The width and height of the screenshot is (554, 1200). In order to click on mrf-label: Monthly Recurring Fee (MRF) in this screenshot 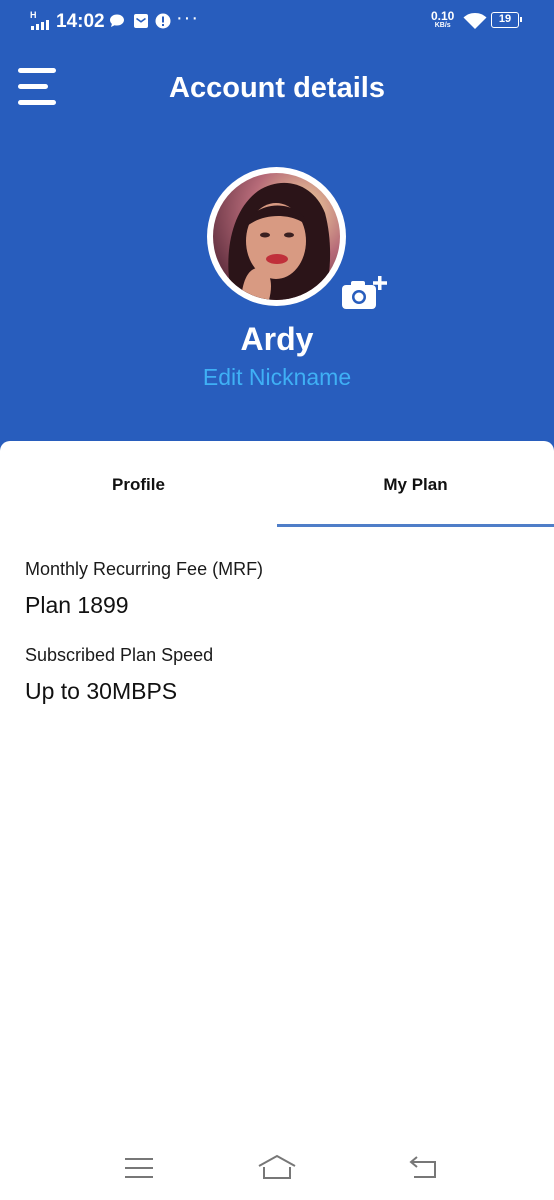, I will do `click(144, 569)`.